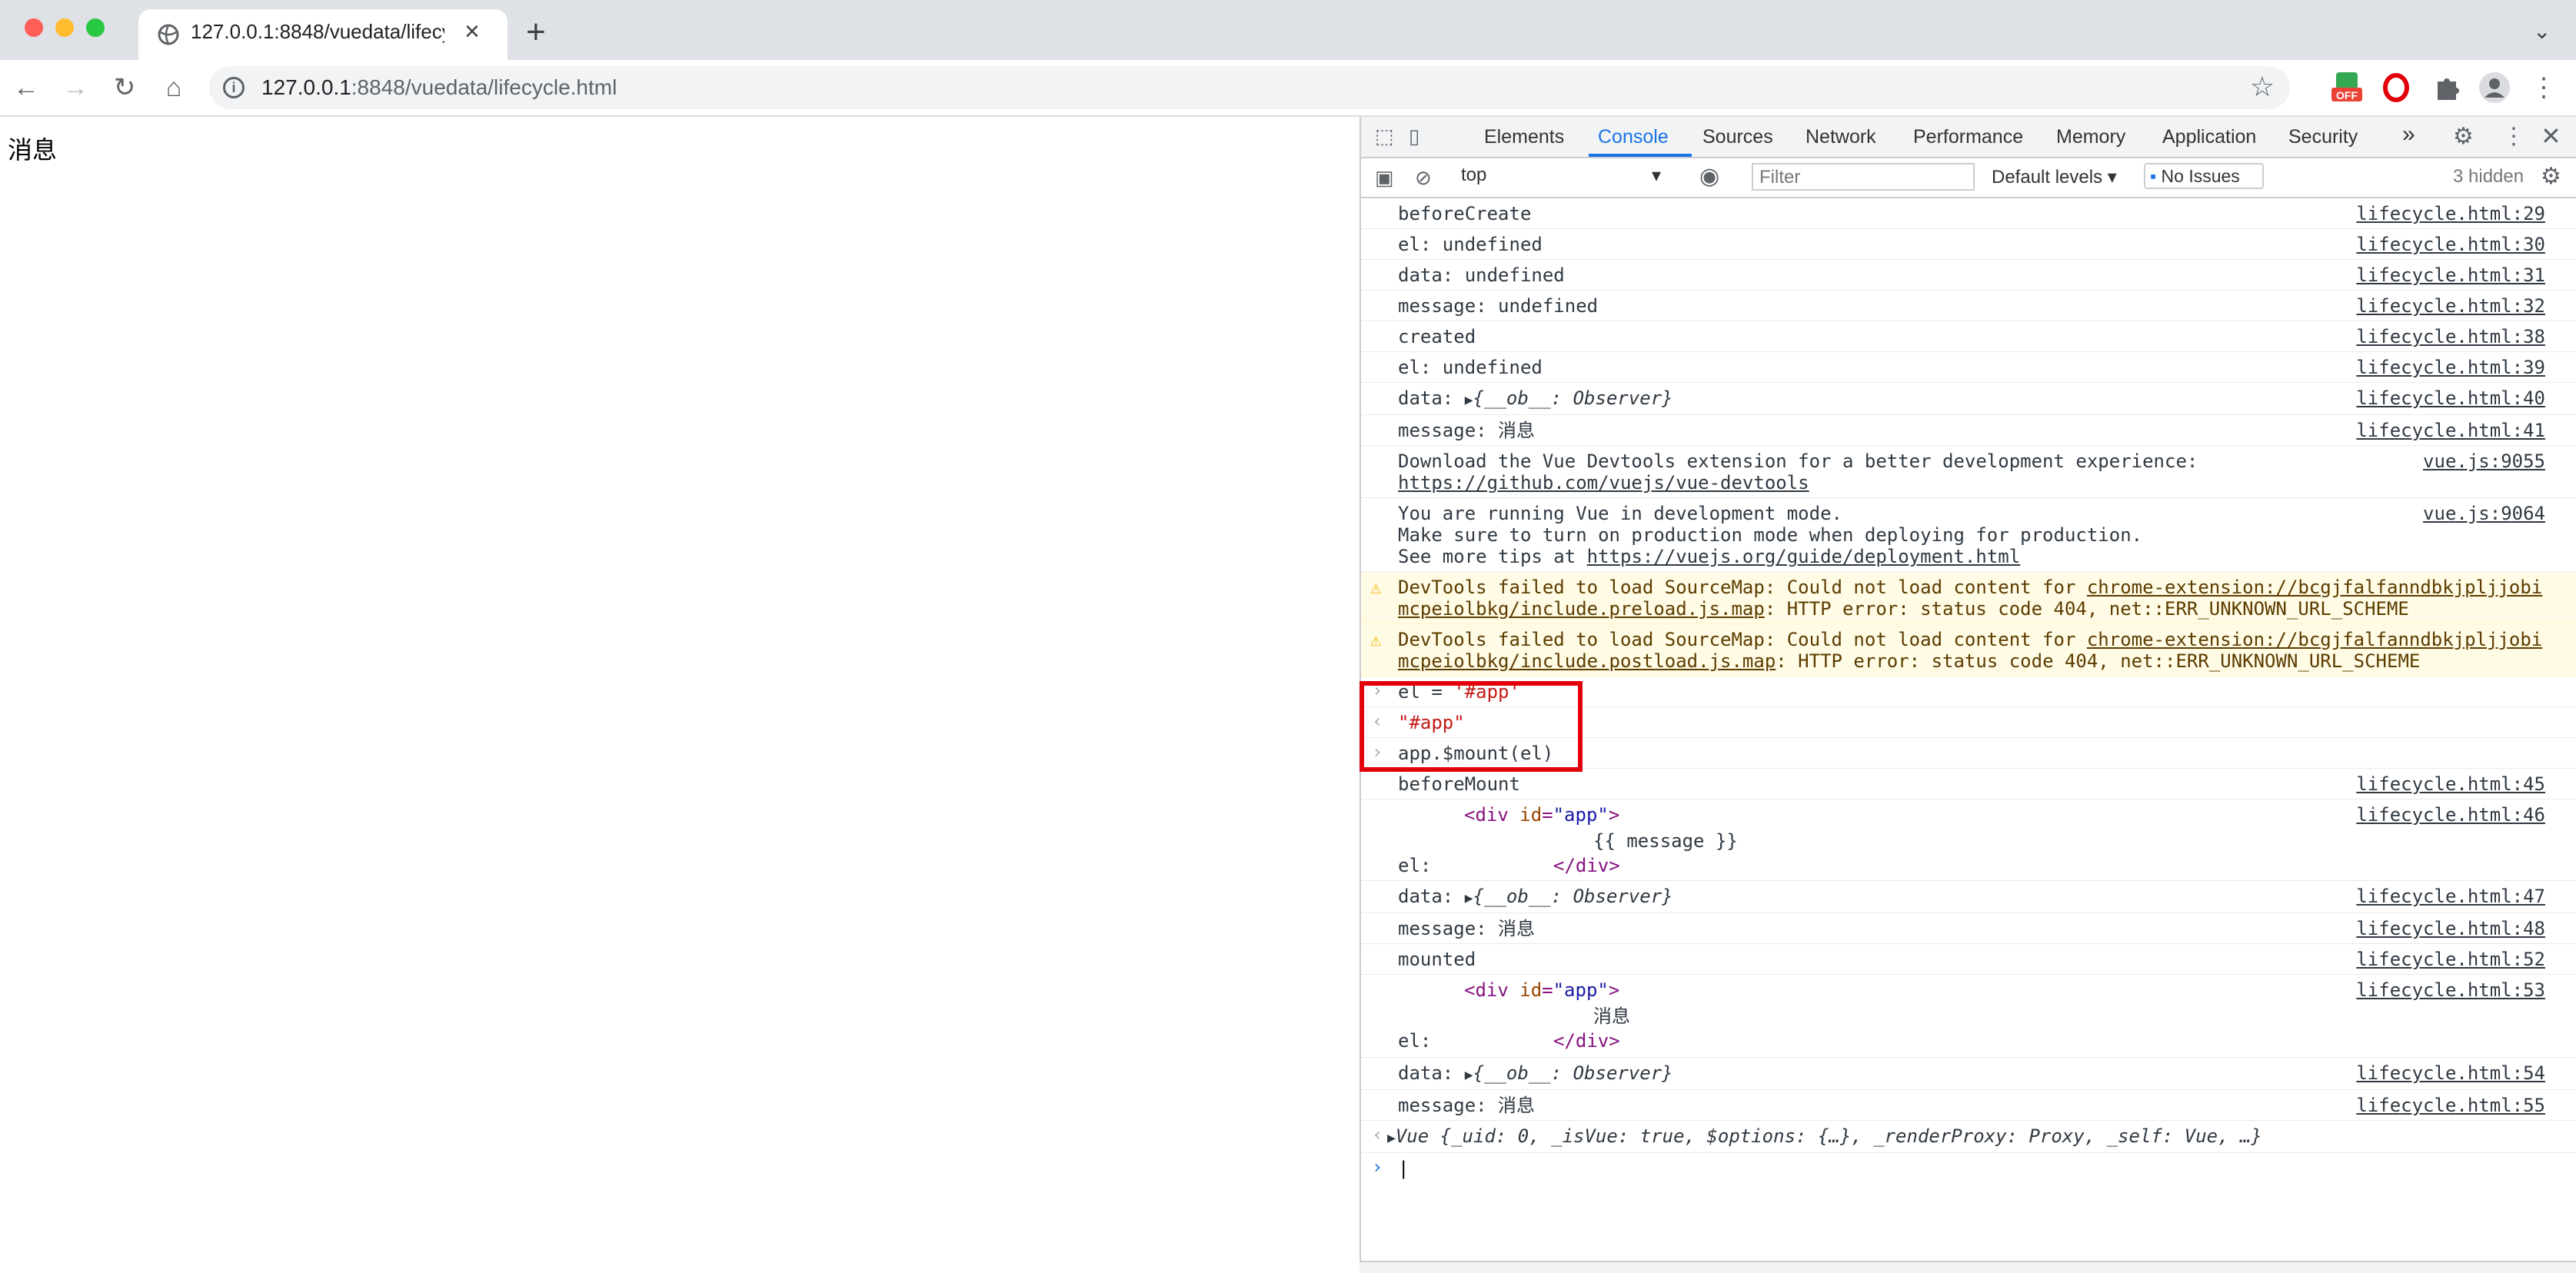 This screenshot has height=1273, width=2576. What do you see at coordinates (1969, 784) in the screenshot?
I see `console-row: beforeMount lifecycle.html:45` at bounding box center [1969, 784].